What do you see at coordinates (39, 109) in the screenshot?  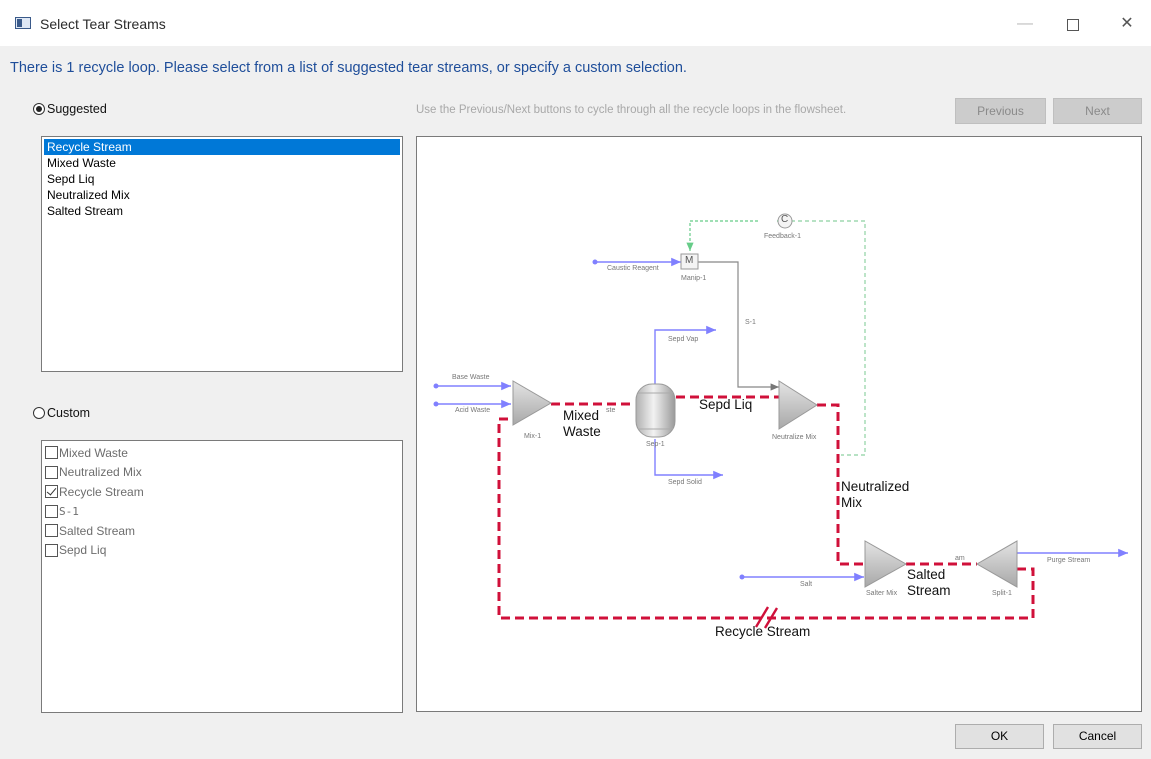 I see `suggested-radio` at bounding box center [39, 109].